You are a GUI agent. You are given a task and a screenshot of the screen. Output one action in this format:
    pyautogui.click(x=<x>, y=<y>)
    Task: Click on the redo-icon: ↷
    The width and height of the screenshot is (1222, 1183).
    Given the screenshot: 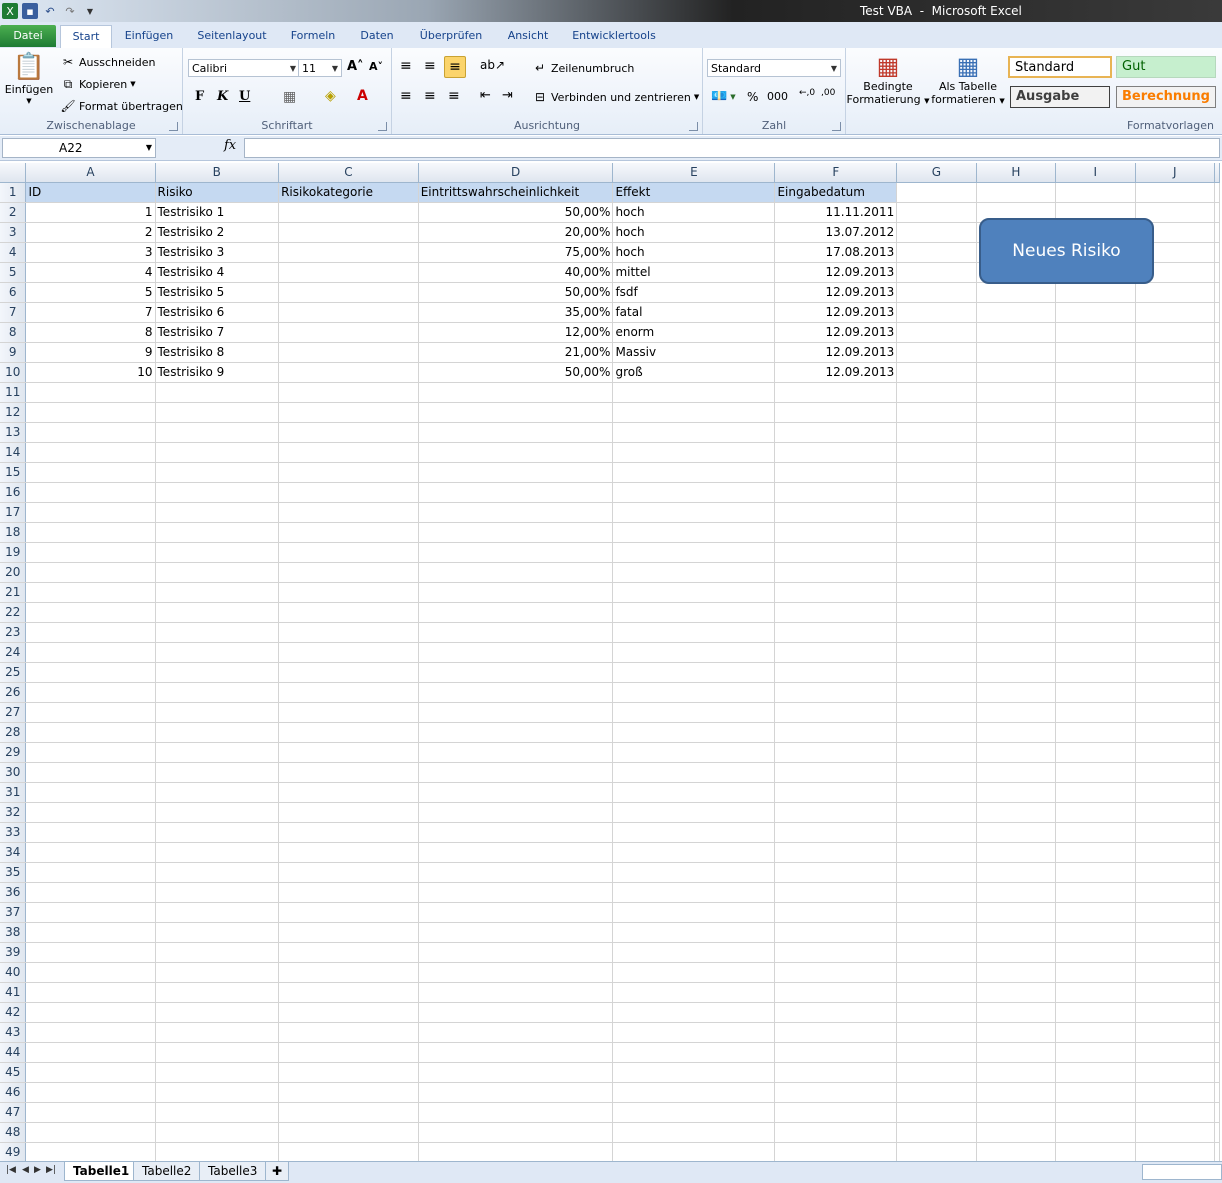 What is the action you would take?
    pyautogui.click(x=70, y=11)
    